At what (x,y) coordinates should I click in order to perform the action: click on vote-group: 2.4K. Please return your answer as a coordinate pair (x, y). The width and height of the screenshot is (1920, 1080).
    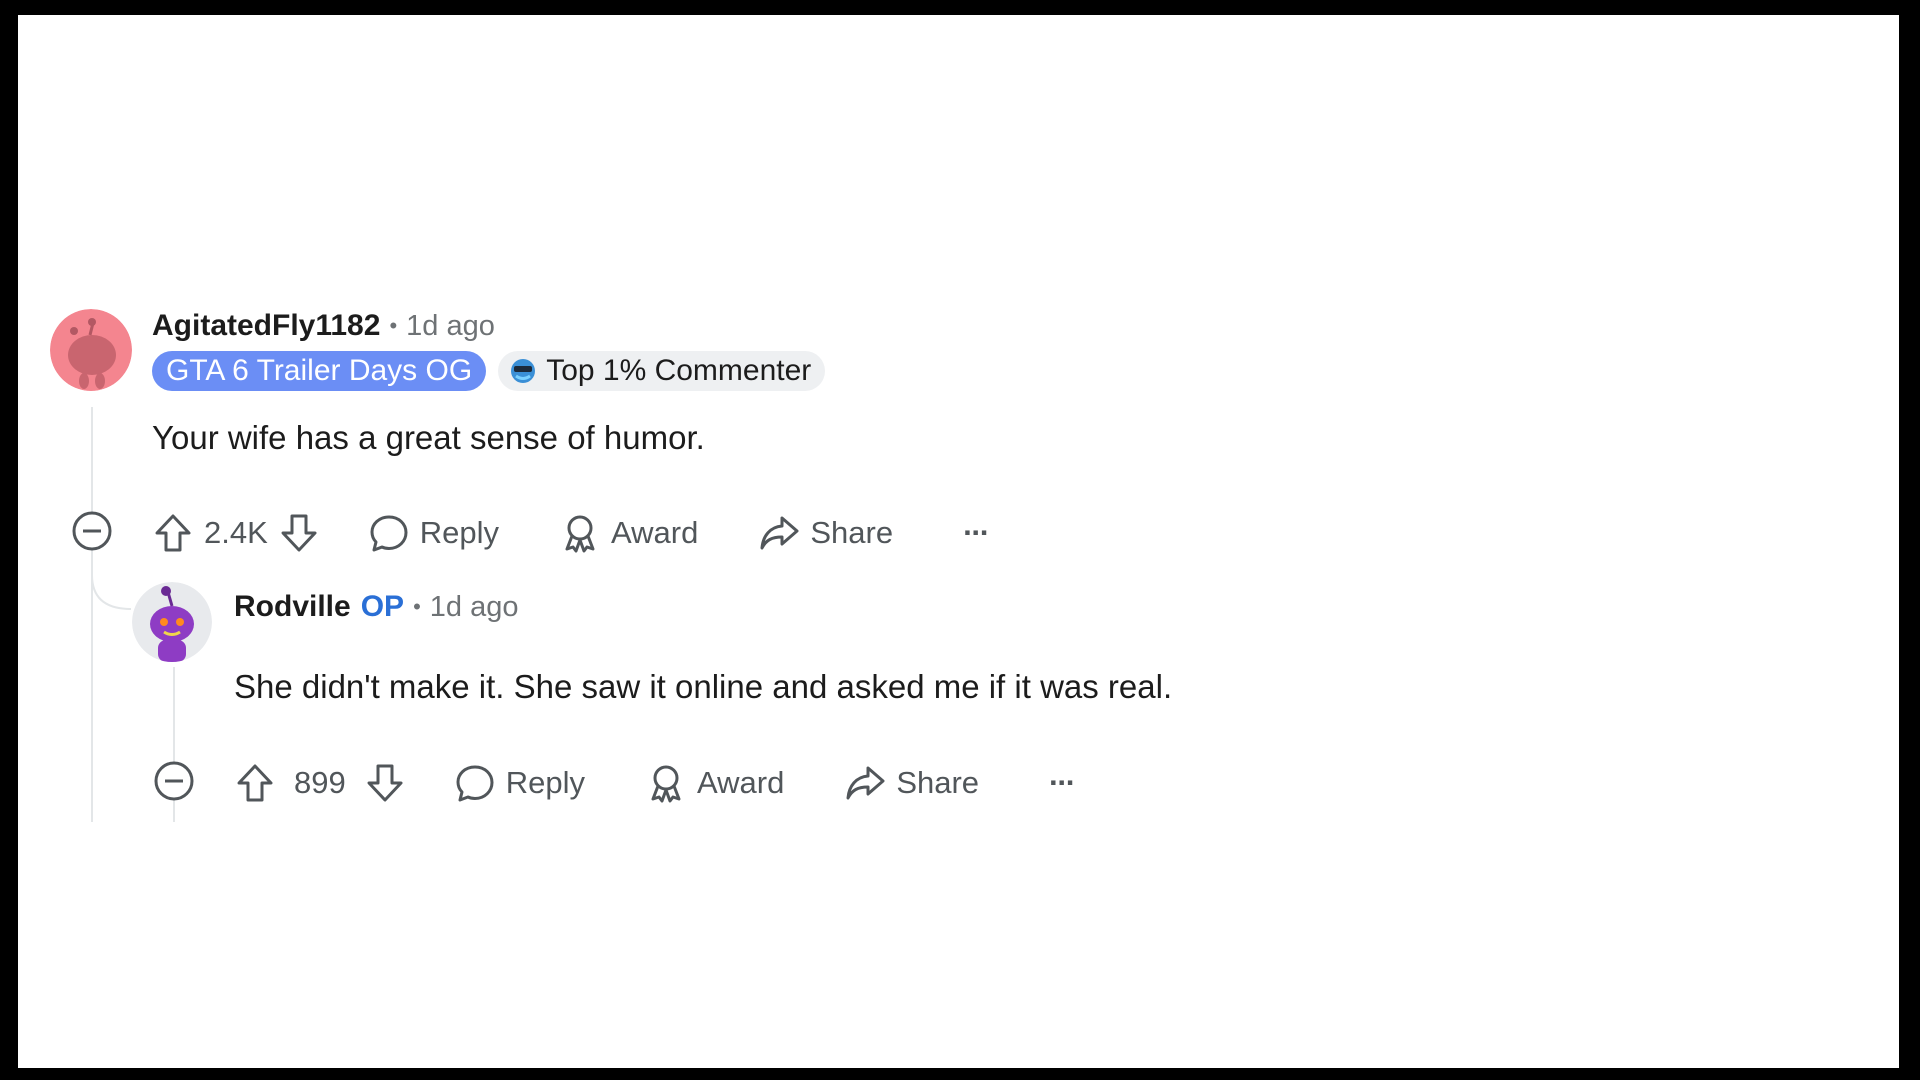
    Looking at the image, I should click on (236, 533).